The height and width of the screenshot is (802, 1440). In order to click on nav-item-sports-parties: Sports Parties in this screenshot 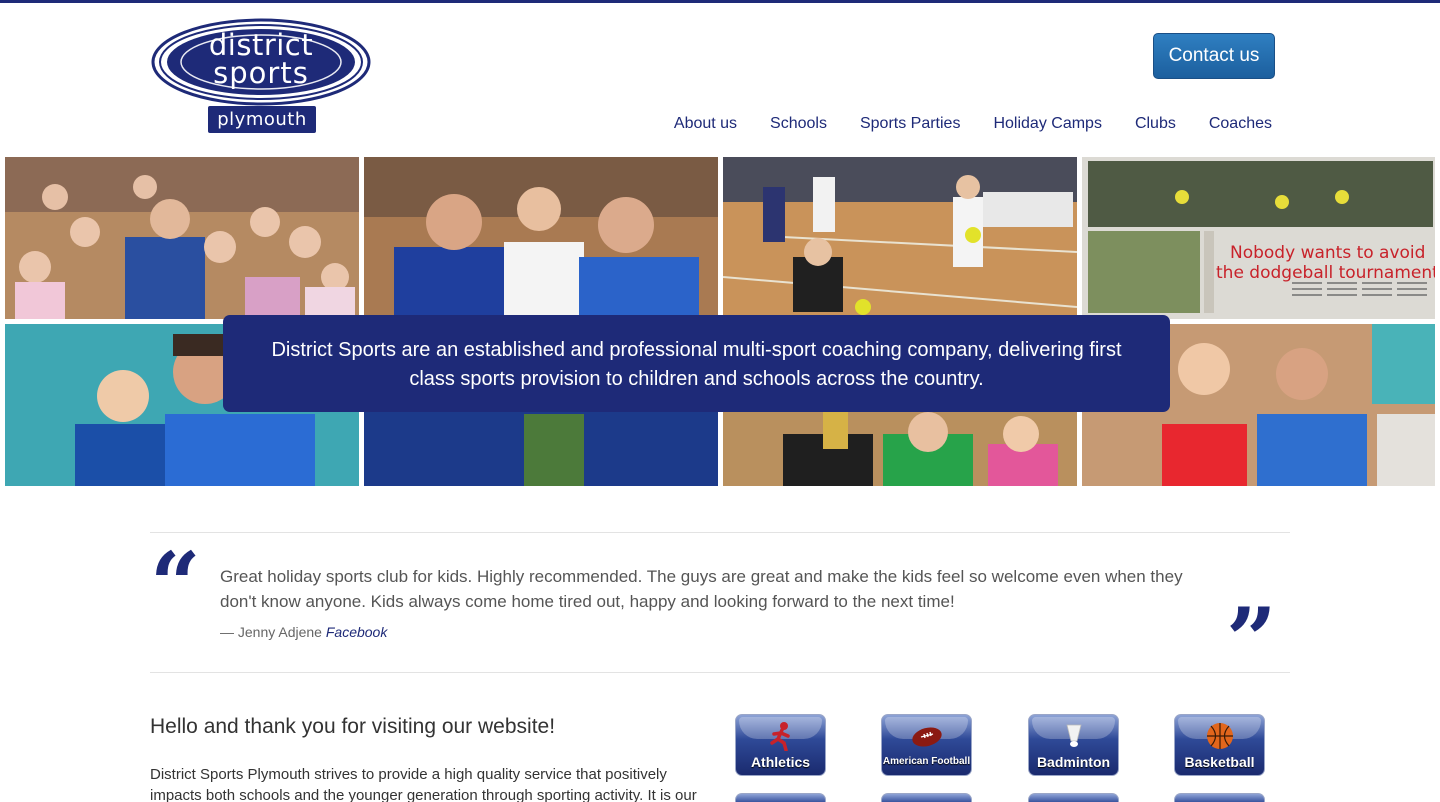, I will do `click(910, 124)`.